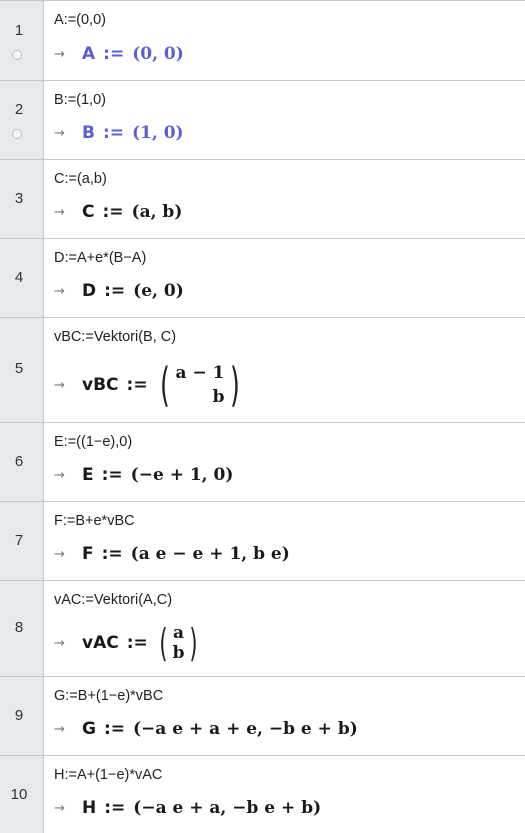 Image resolution: width=525 pixels, height=833 pixels. I want to click on row-header: 7, so click(22, 541).